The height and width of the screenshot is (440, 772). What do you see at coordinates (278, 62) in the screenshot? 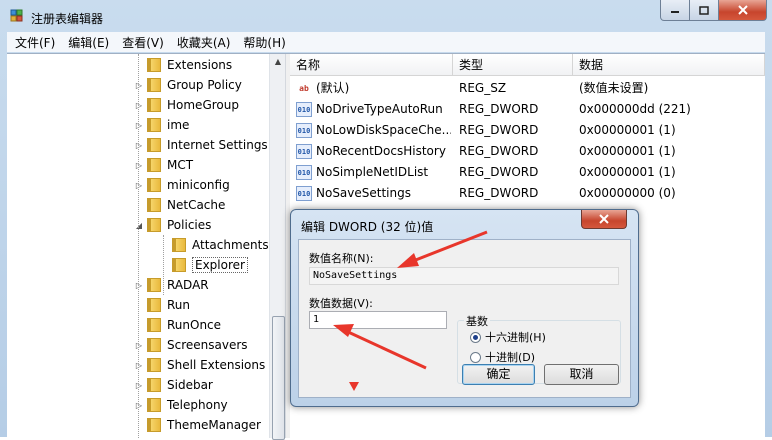
I see `scroll-up-arrow-icon: ▲` at bounding box center [278, 62].